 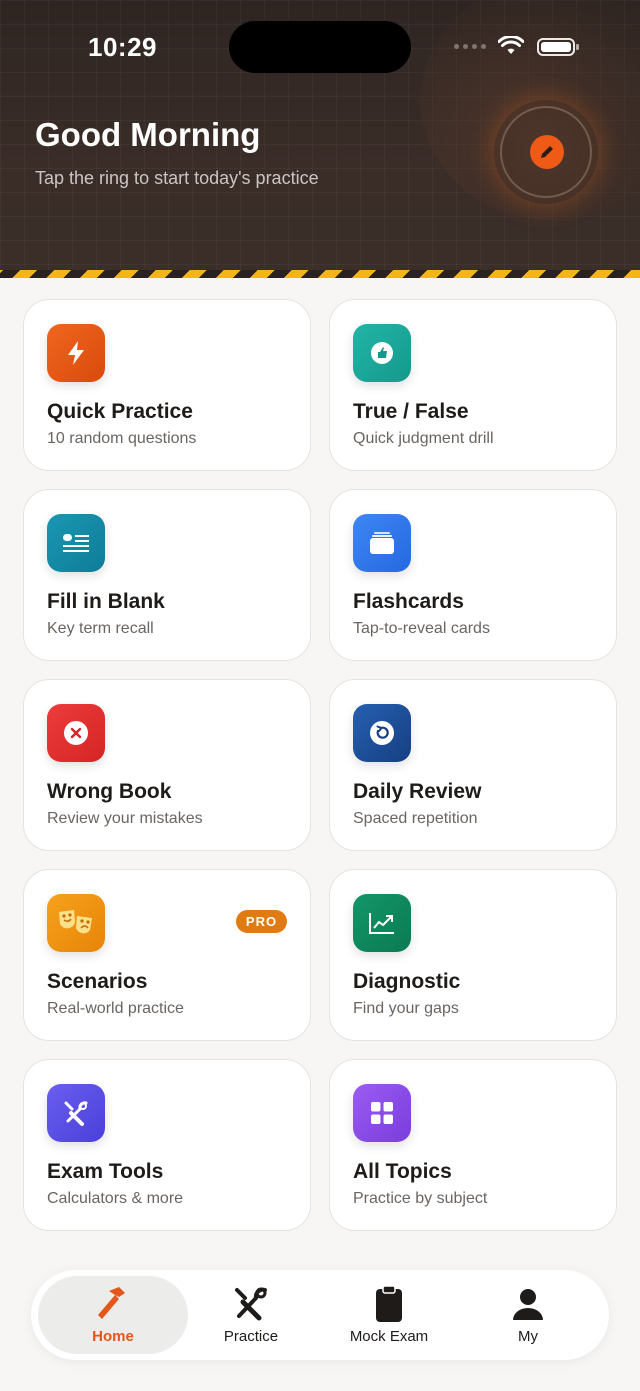 I want to click on tab-practice: Practice, so click(x=251, y=1315).